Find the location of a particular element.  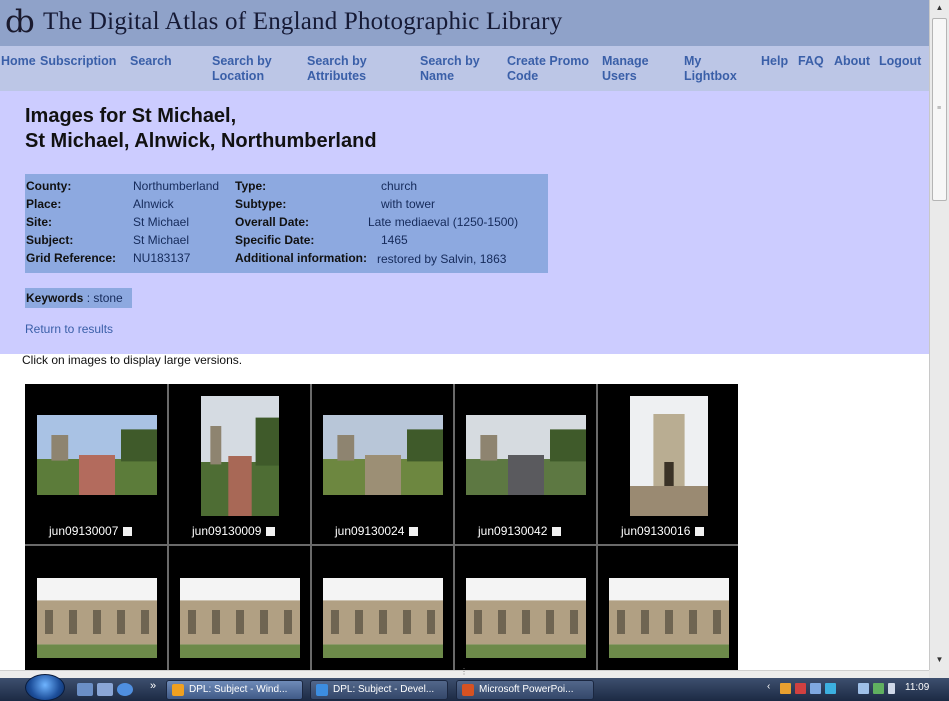

quick-launch-chevron-icon: » is located at coordinates (153, 686).